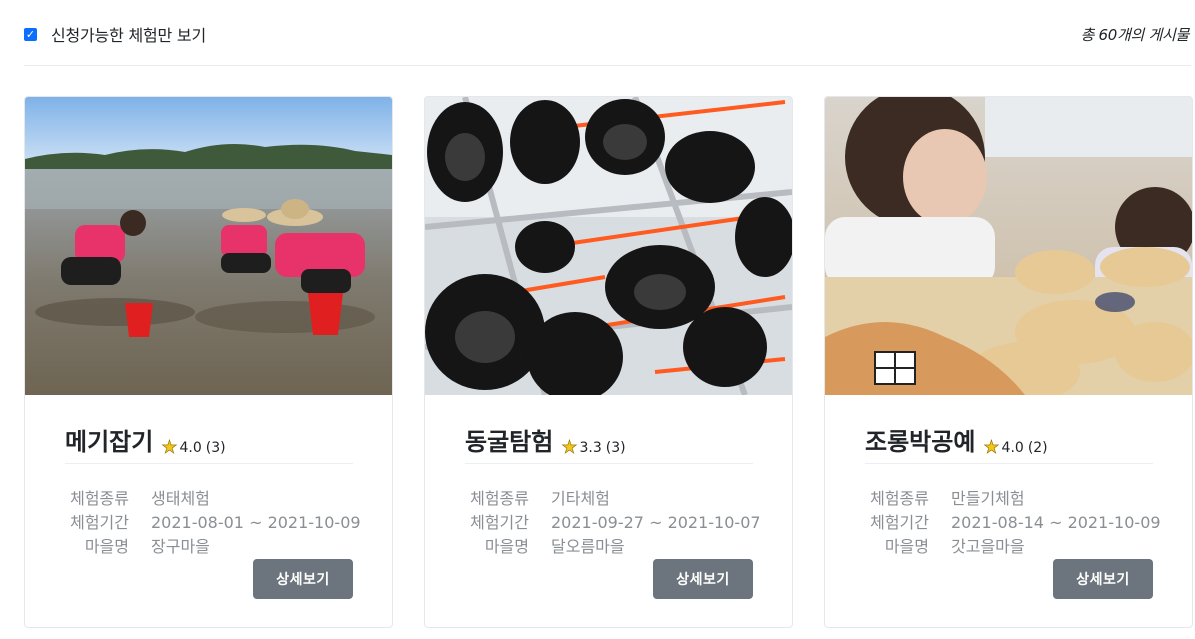 The height and width of the screenshot is (639, 1195). Describe the element at coordinates (608, 246) in the screenshot. I see `cave-helmets-photo` at that location.